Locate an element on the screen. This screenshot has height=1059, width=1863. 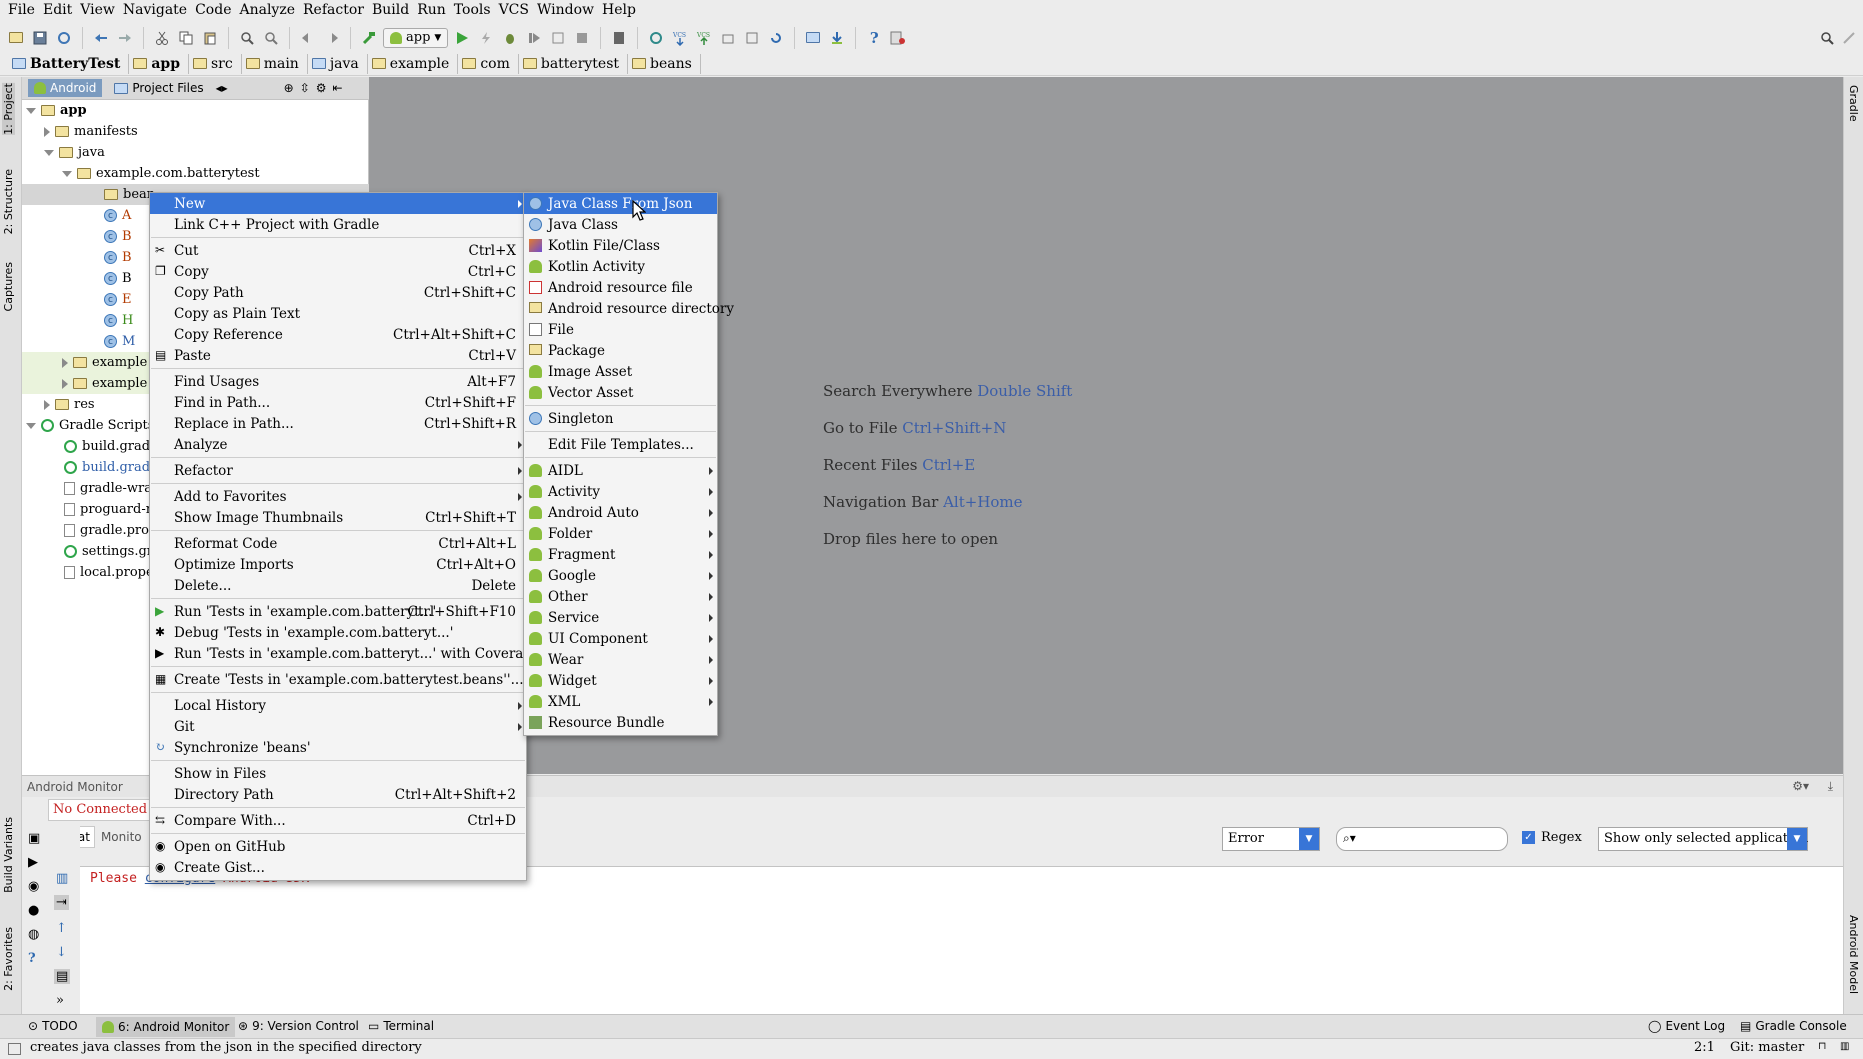
tab-project-files: Project Files is located at coordinates (158, 88).